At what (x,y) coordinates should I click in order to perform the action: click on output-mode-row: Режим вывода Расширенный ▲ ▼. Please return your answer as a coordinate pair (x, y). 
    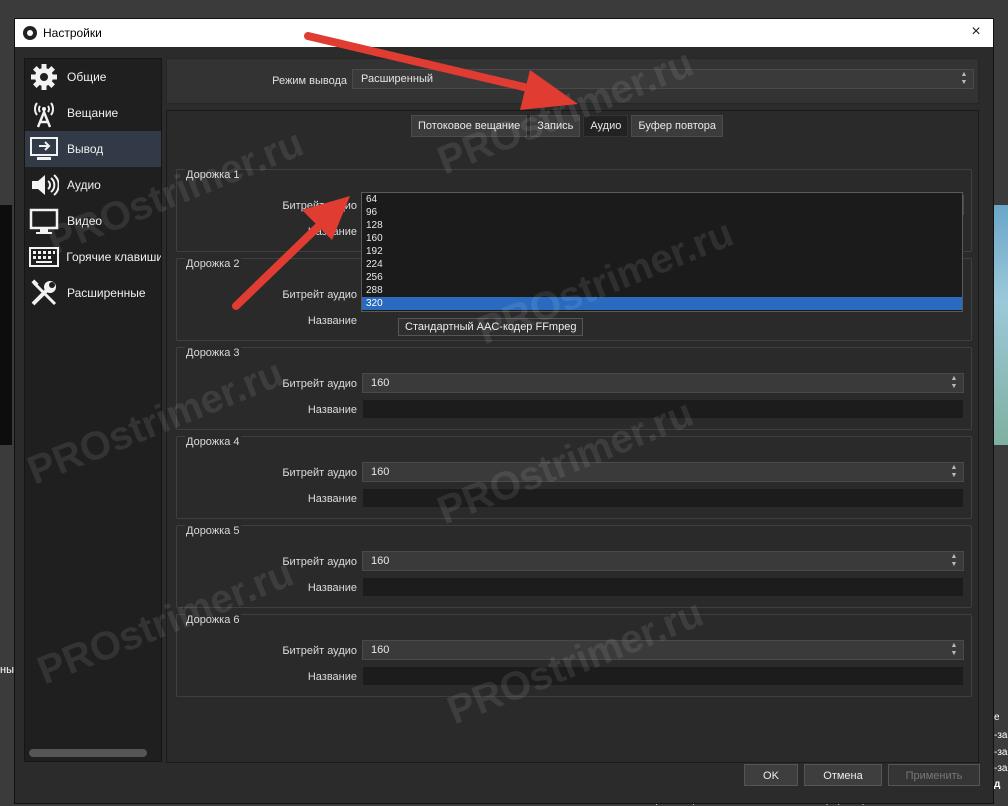
    Looking at the image, I should click on (572, 81).